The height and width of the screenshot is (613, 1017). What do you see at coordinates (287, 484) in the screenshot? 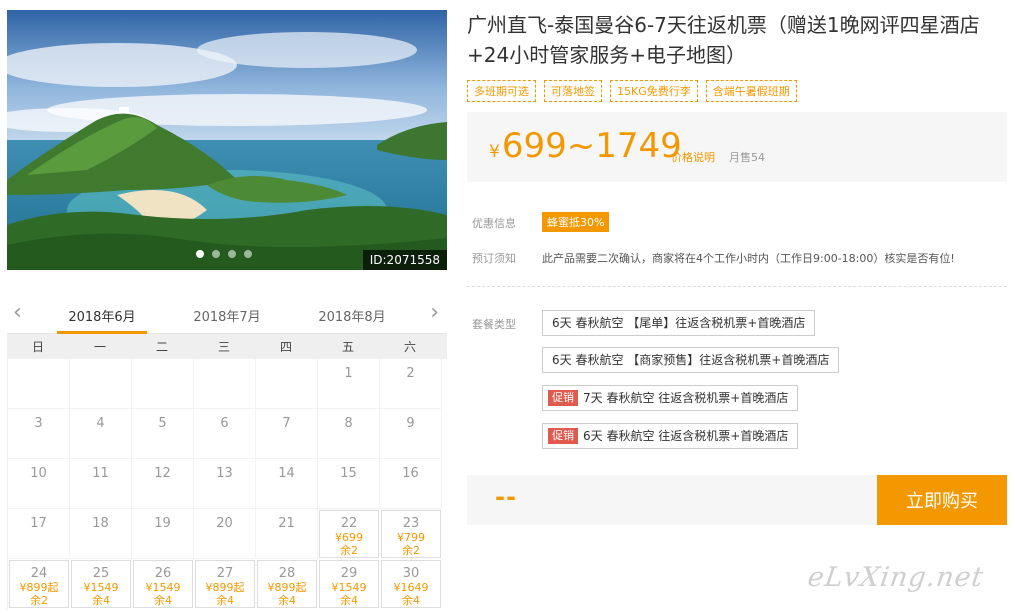
I see `calendar-day: 14` at bounding box center [287, 484].